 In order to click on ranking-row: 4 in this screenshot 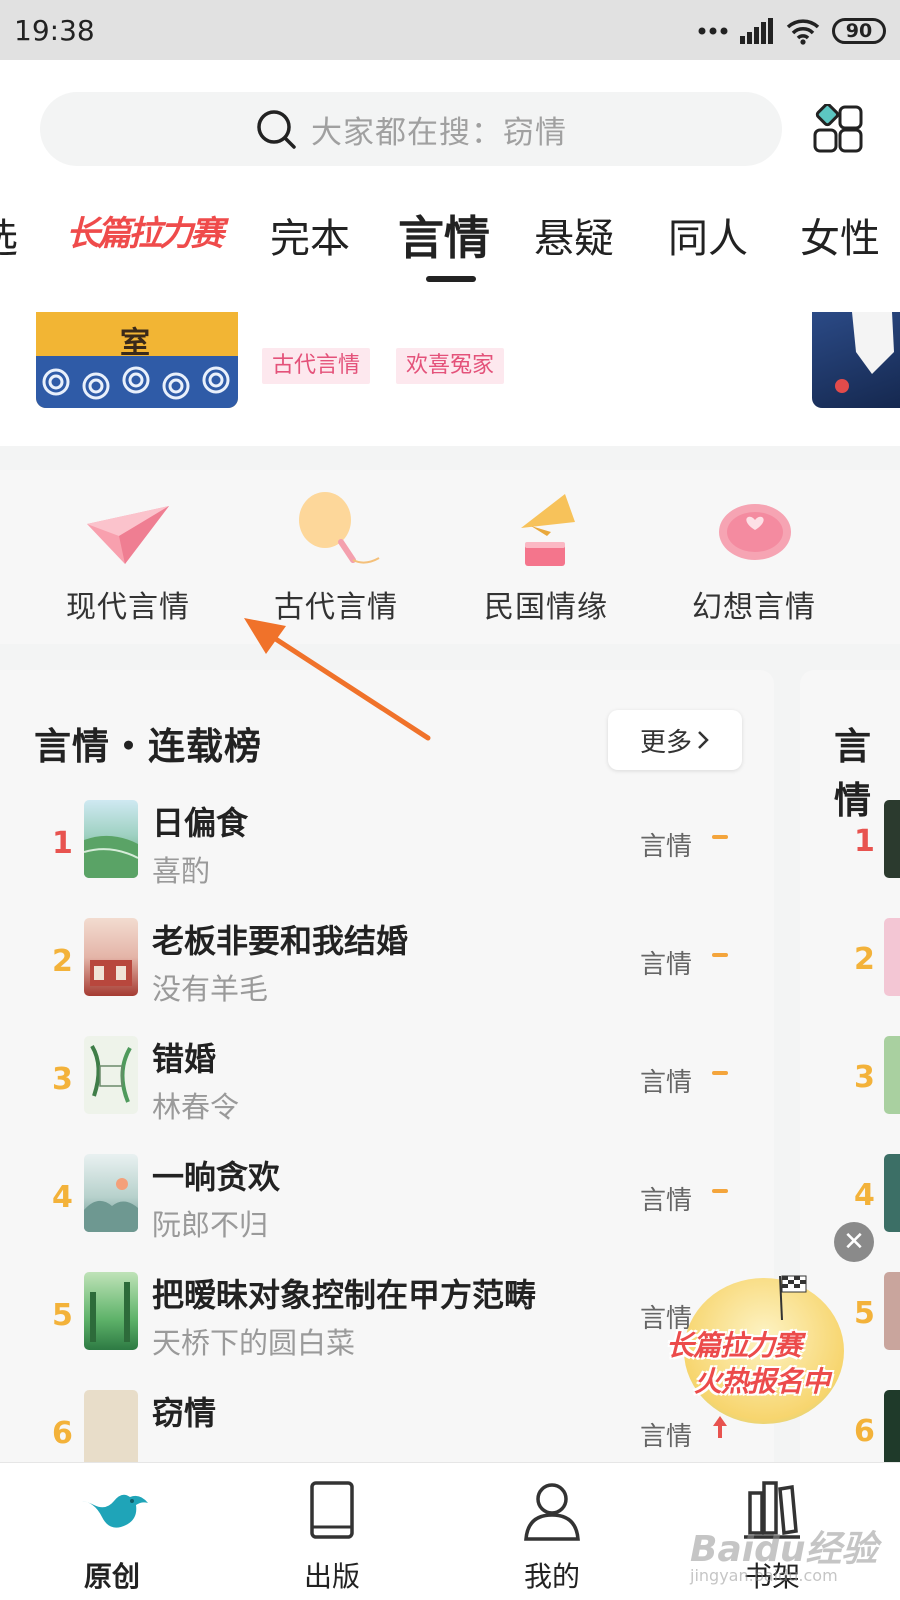, I will do `click(850, 1192)`.